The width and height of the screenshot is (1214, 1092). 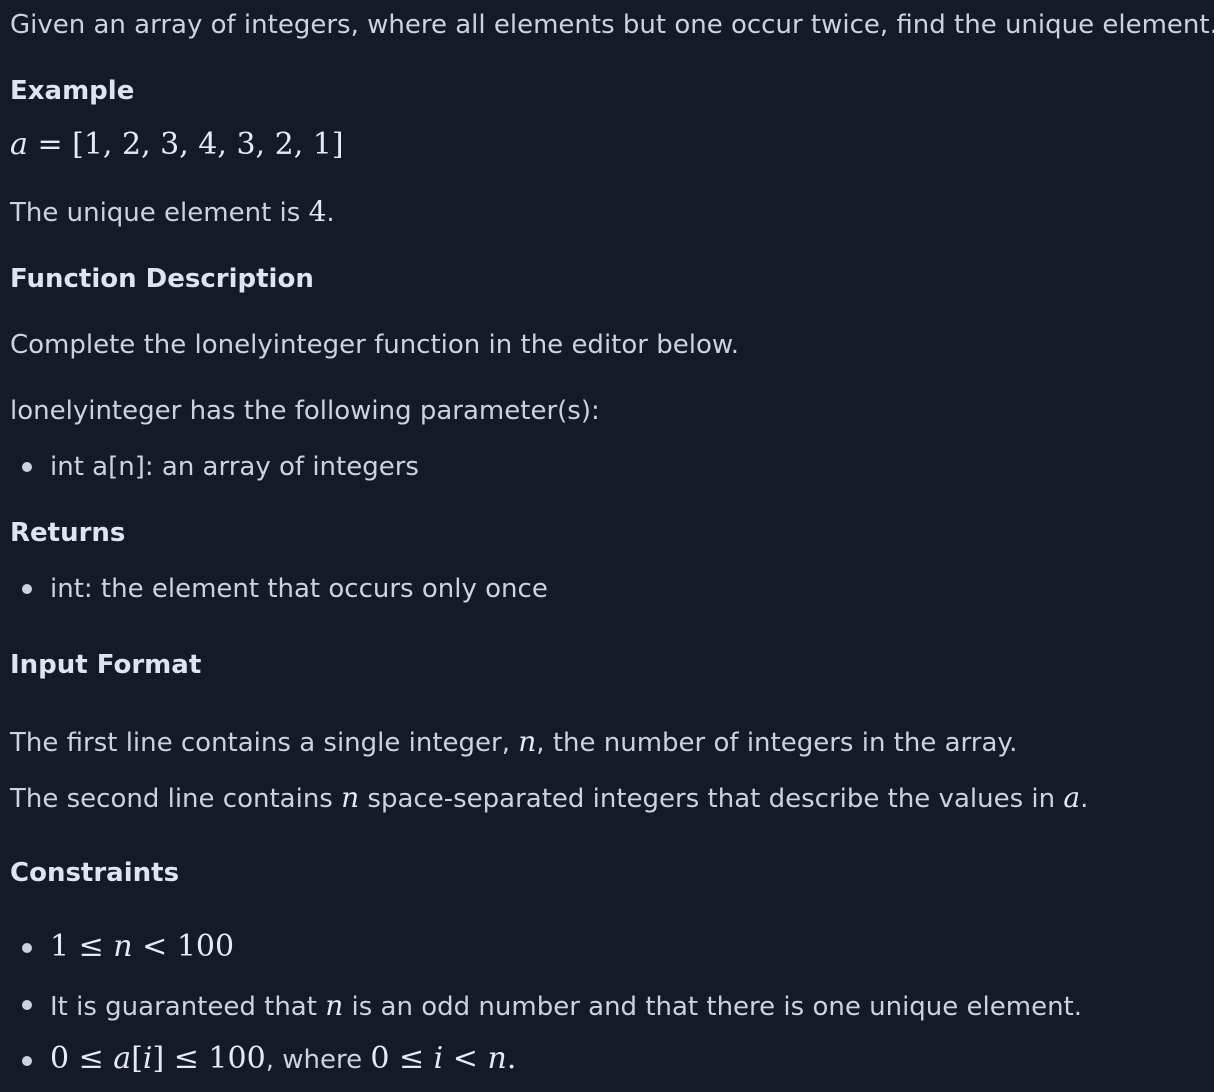 I want to click on math-segment: <, so click(x=465, y=1058).